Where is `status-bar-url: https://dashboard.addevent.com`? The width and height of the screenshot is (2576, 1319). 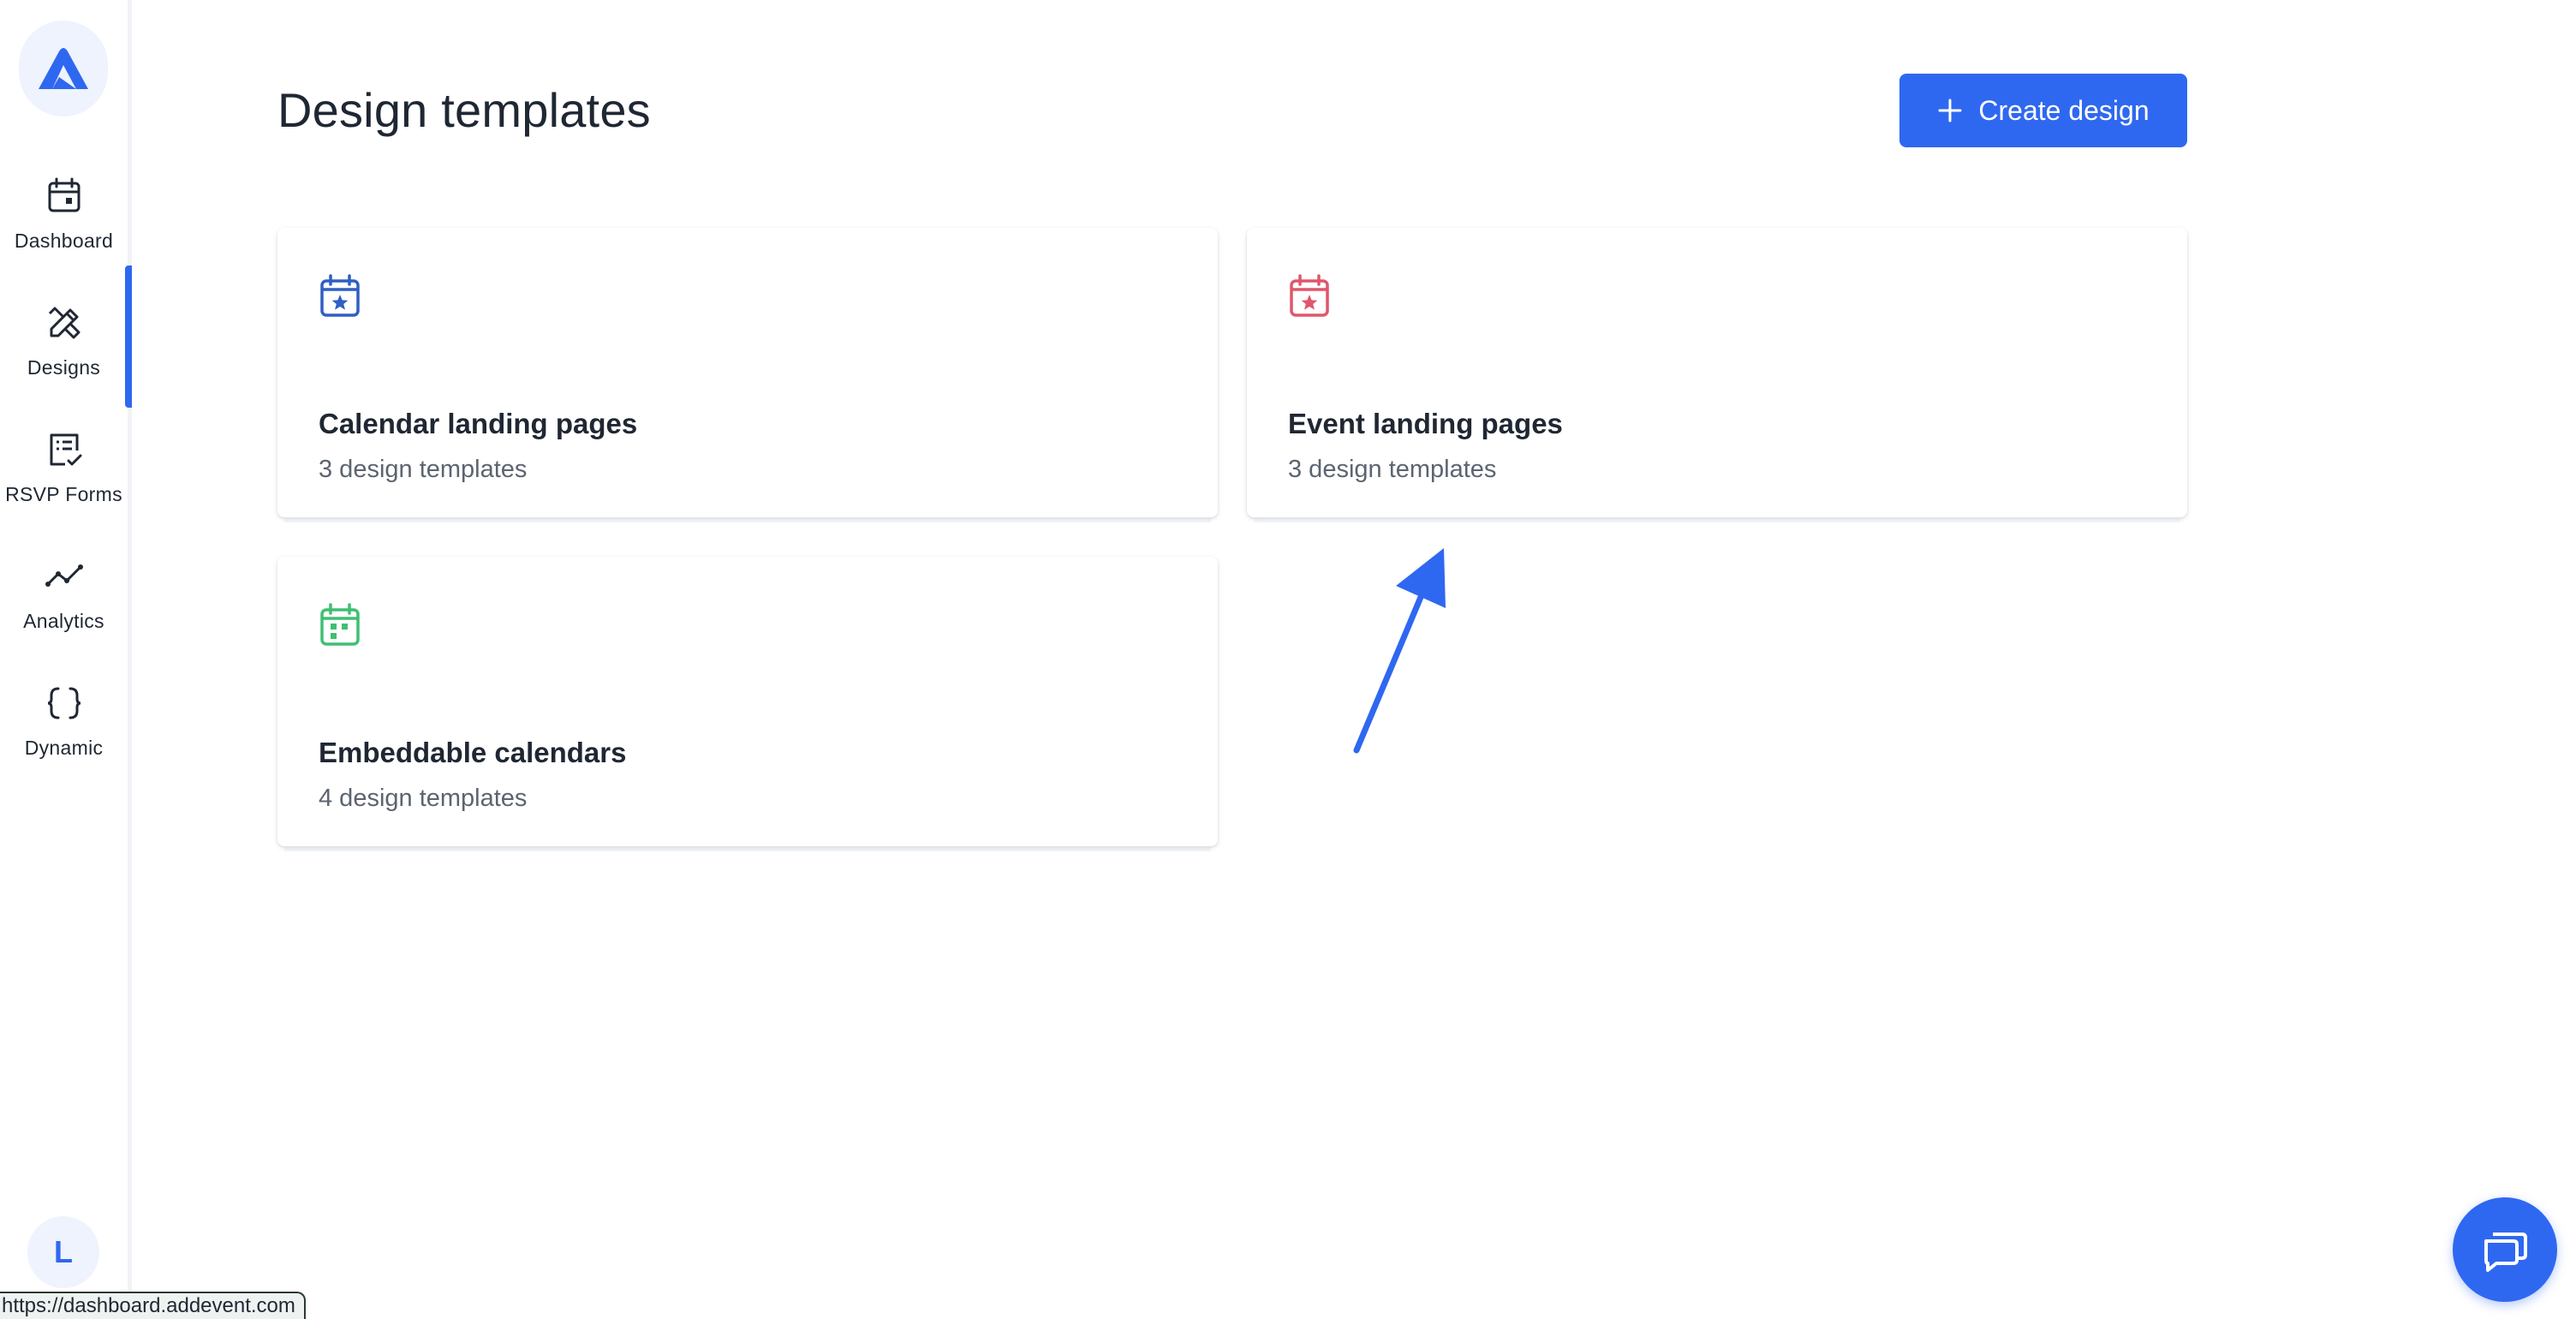 status-bar-url: https://dashboard.addevent.com is located at coordinates (153, 1305).